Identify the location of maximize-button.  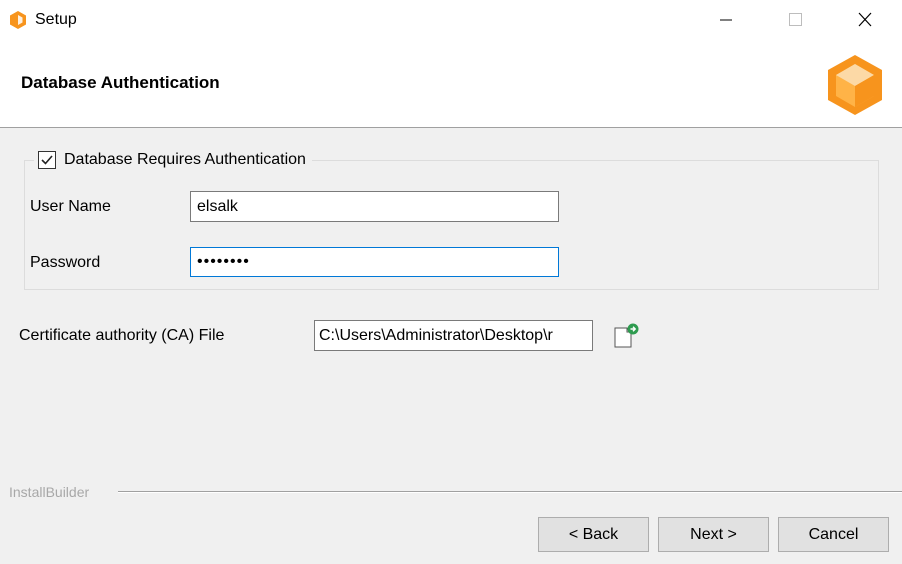
(795, 20).